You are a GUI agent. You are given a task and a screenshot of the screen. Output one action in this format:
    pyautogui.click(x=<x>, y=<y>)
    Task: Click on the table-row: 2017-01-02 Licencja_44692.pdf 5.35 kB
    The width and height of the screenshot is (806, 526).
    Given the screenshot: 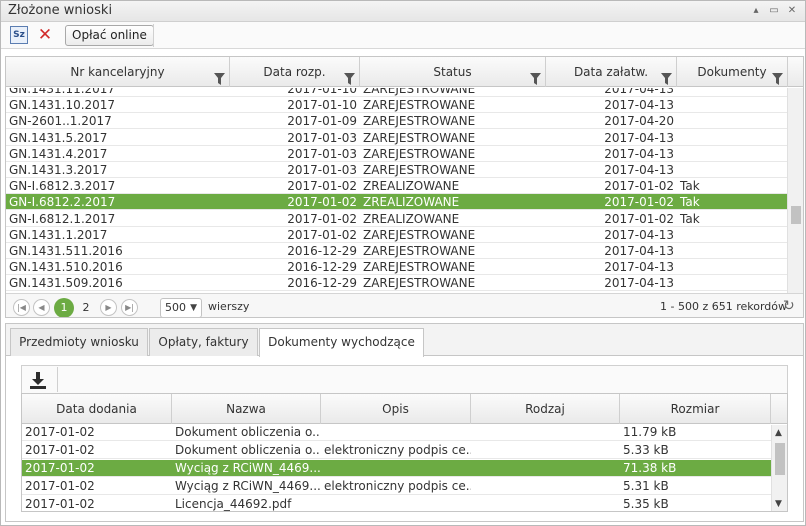 What is the action you would take?
    pyautogui.click(x=396, y=503)
    